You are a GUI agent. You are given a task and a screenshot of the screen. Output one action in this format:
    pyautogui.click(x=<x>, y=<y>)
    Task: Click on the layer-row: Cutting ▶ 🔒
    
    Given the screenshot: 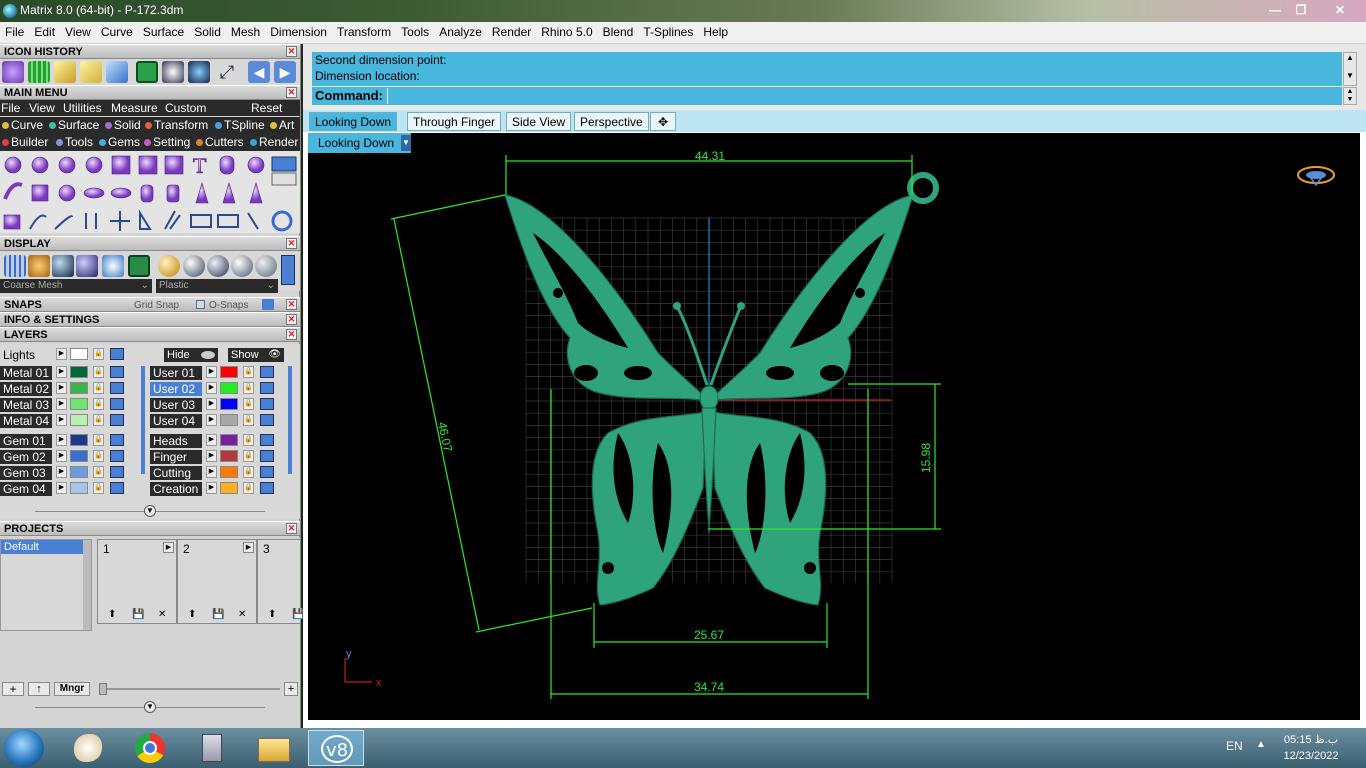 What is the action you would take?
    pyautogui.click(x=219, y=473)
    